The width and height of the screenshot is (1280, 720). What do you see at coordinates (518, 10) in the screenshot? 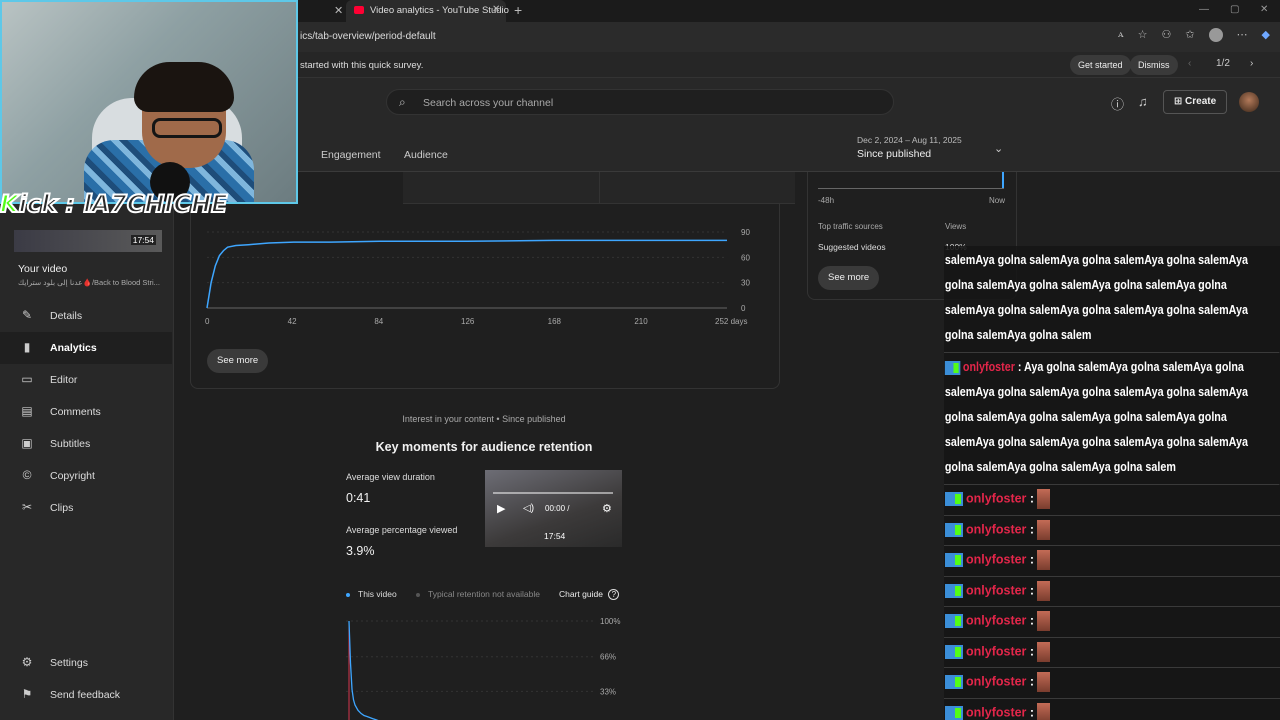
I see `new-tab-icon: +` at bounding box center [518, 10].